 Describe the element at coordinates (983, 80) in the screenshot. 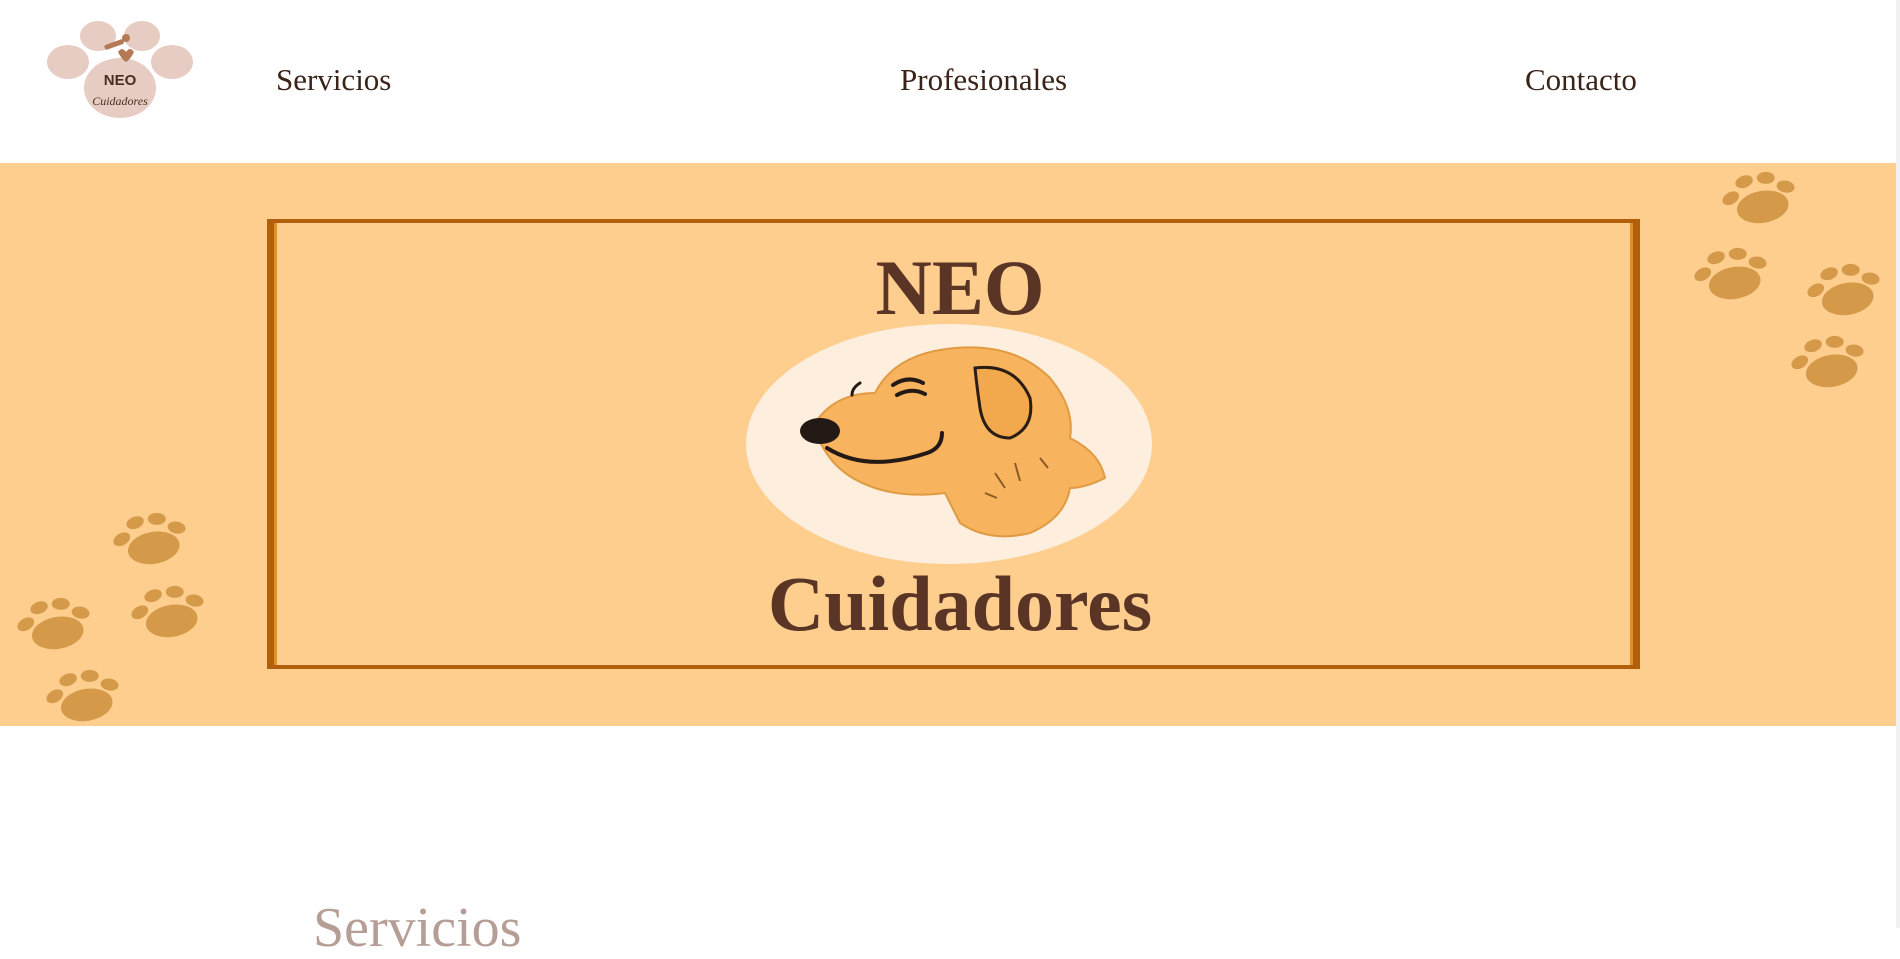

I see `nav-profesionales: Profesionales` at that location.